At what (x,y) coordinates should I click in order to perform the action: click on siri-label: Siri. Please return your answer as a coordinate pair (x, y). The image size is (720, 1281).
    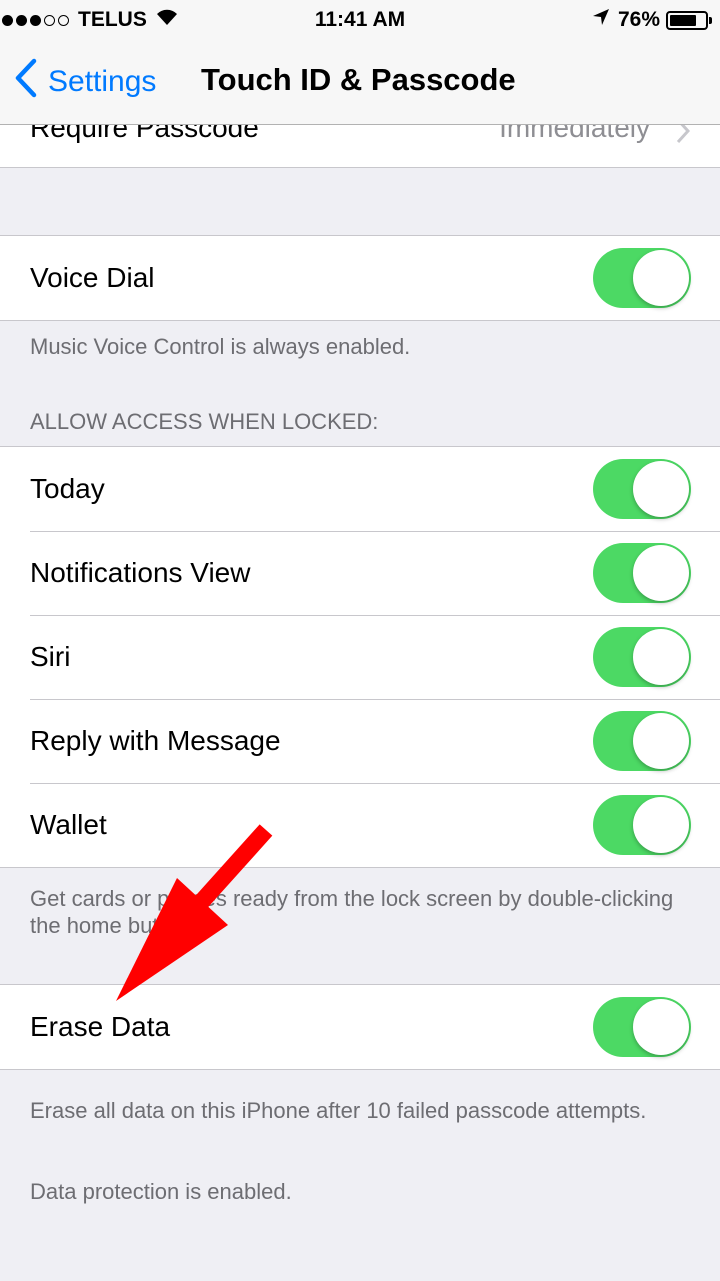
    Looking at the image, I should click on (50, 656).